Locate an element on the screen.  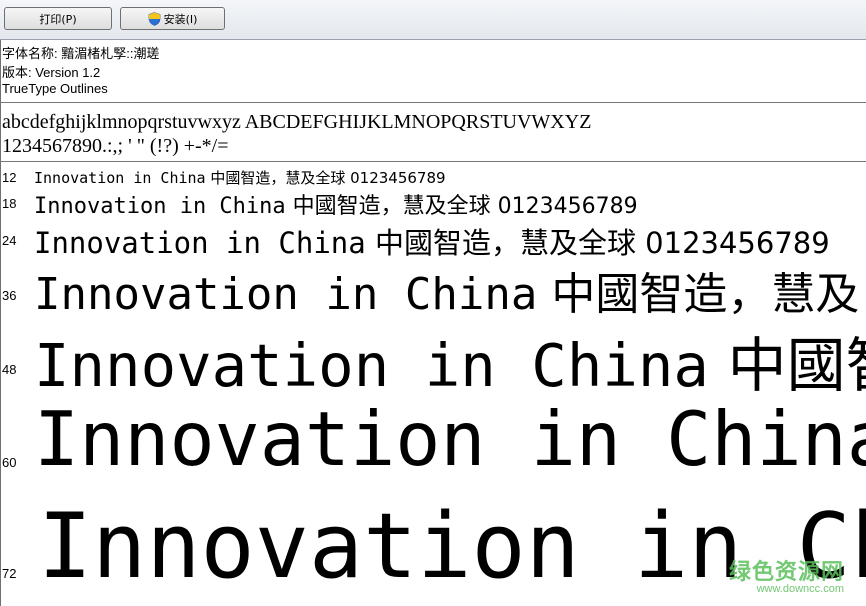
sample-line-24: Innovation in China 中國智造，慧及全球 0123456789 is located at coordinates (432, 241).